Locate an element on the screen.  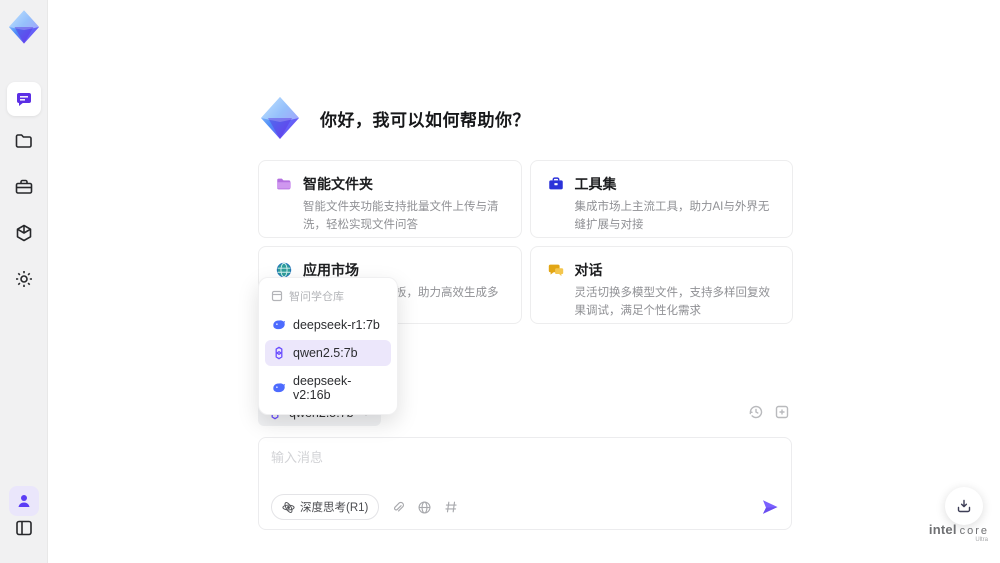
model-option-qwen: qwen2.5:7b is located at coordinates (328, 353).